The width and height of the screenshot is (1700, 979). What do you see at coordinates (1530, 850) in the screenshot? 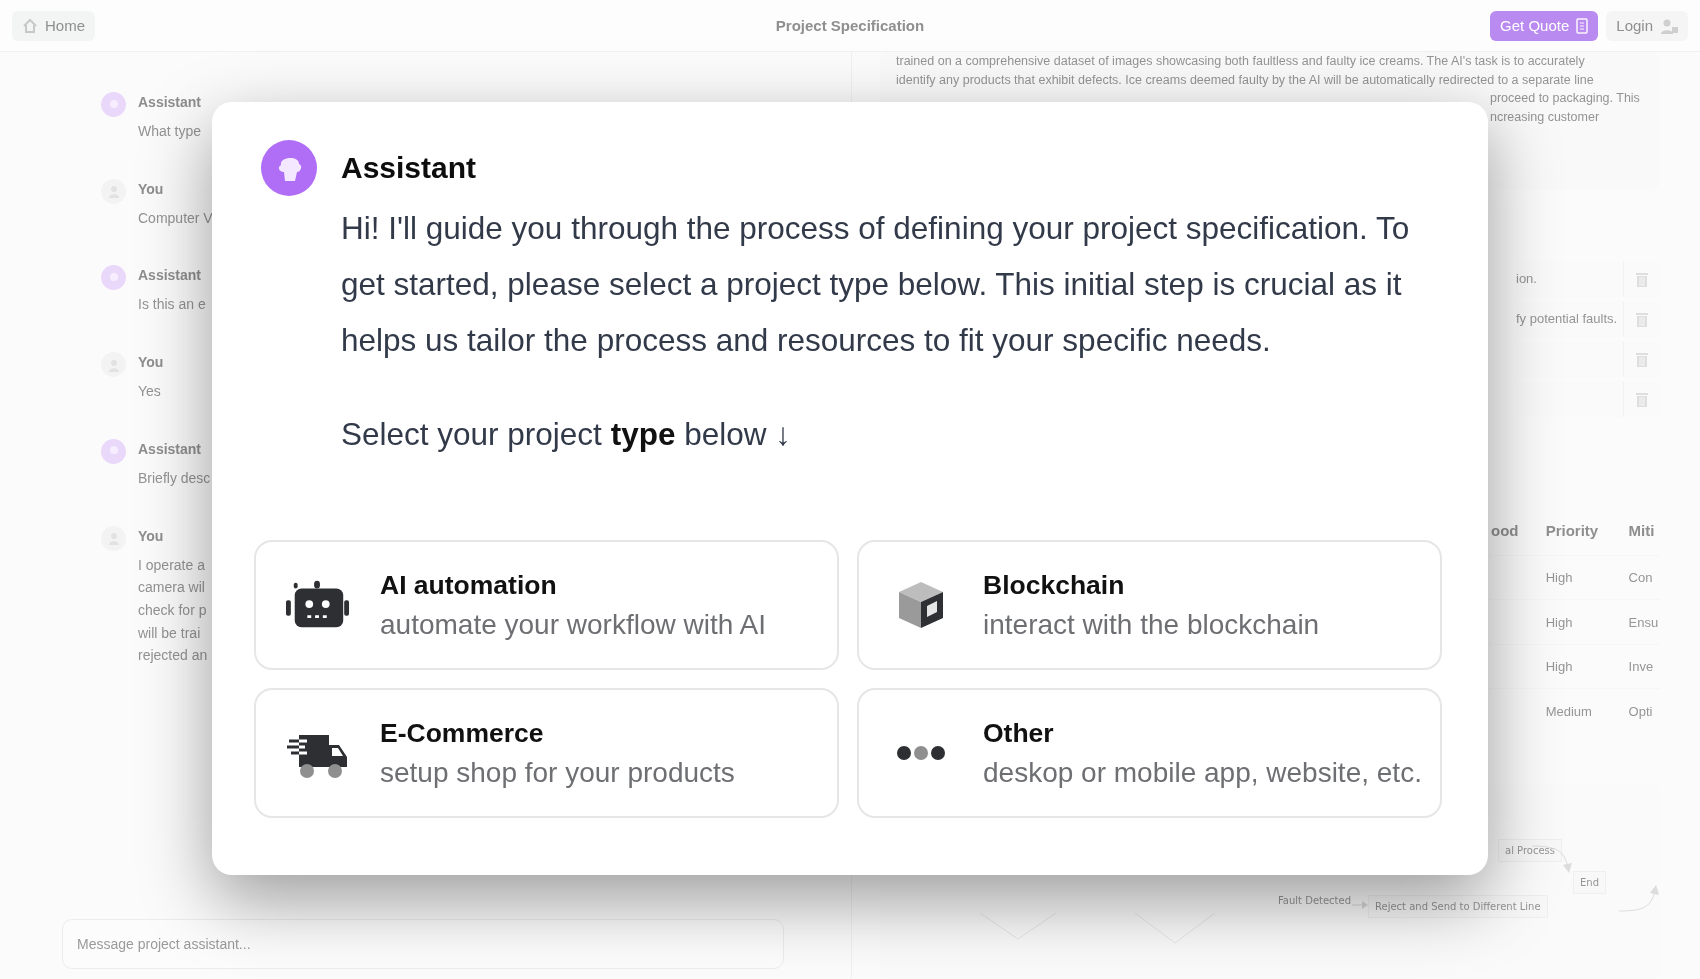
I see `process-node: al Process` at bounding box center [1530, 850].